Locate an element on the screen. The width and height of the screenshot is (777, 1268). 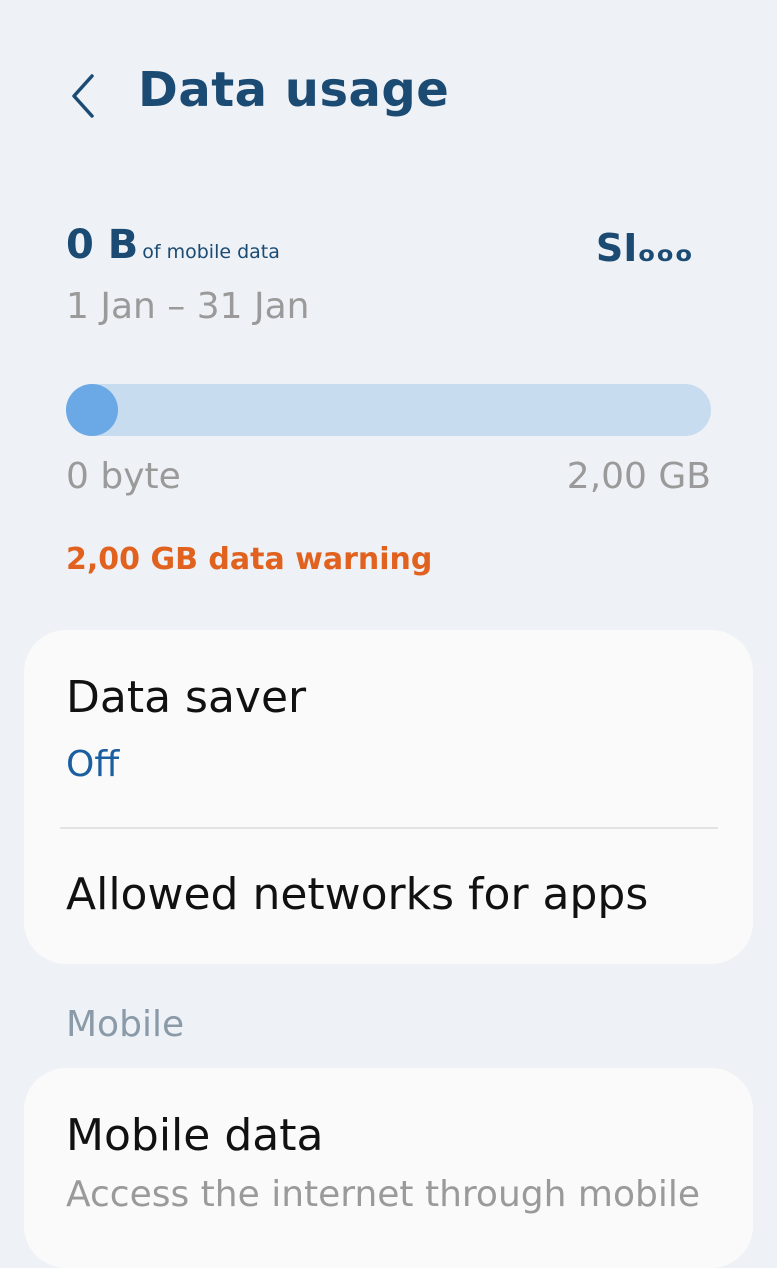
mobile-data-subtitle: Access the internet through mobile is located at coordinates (383, 1194).